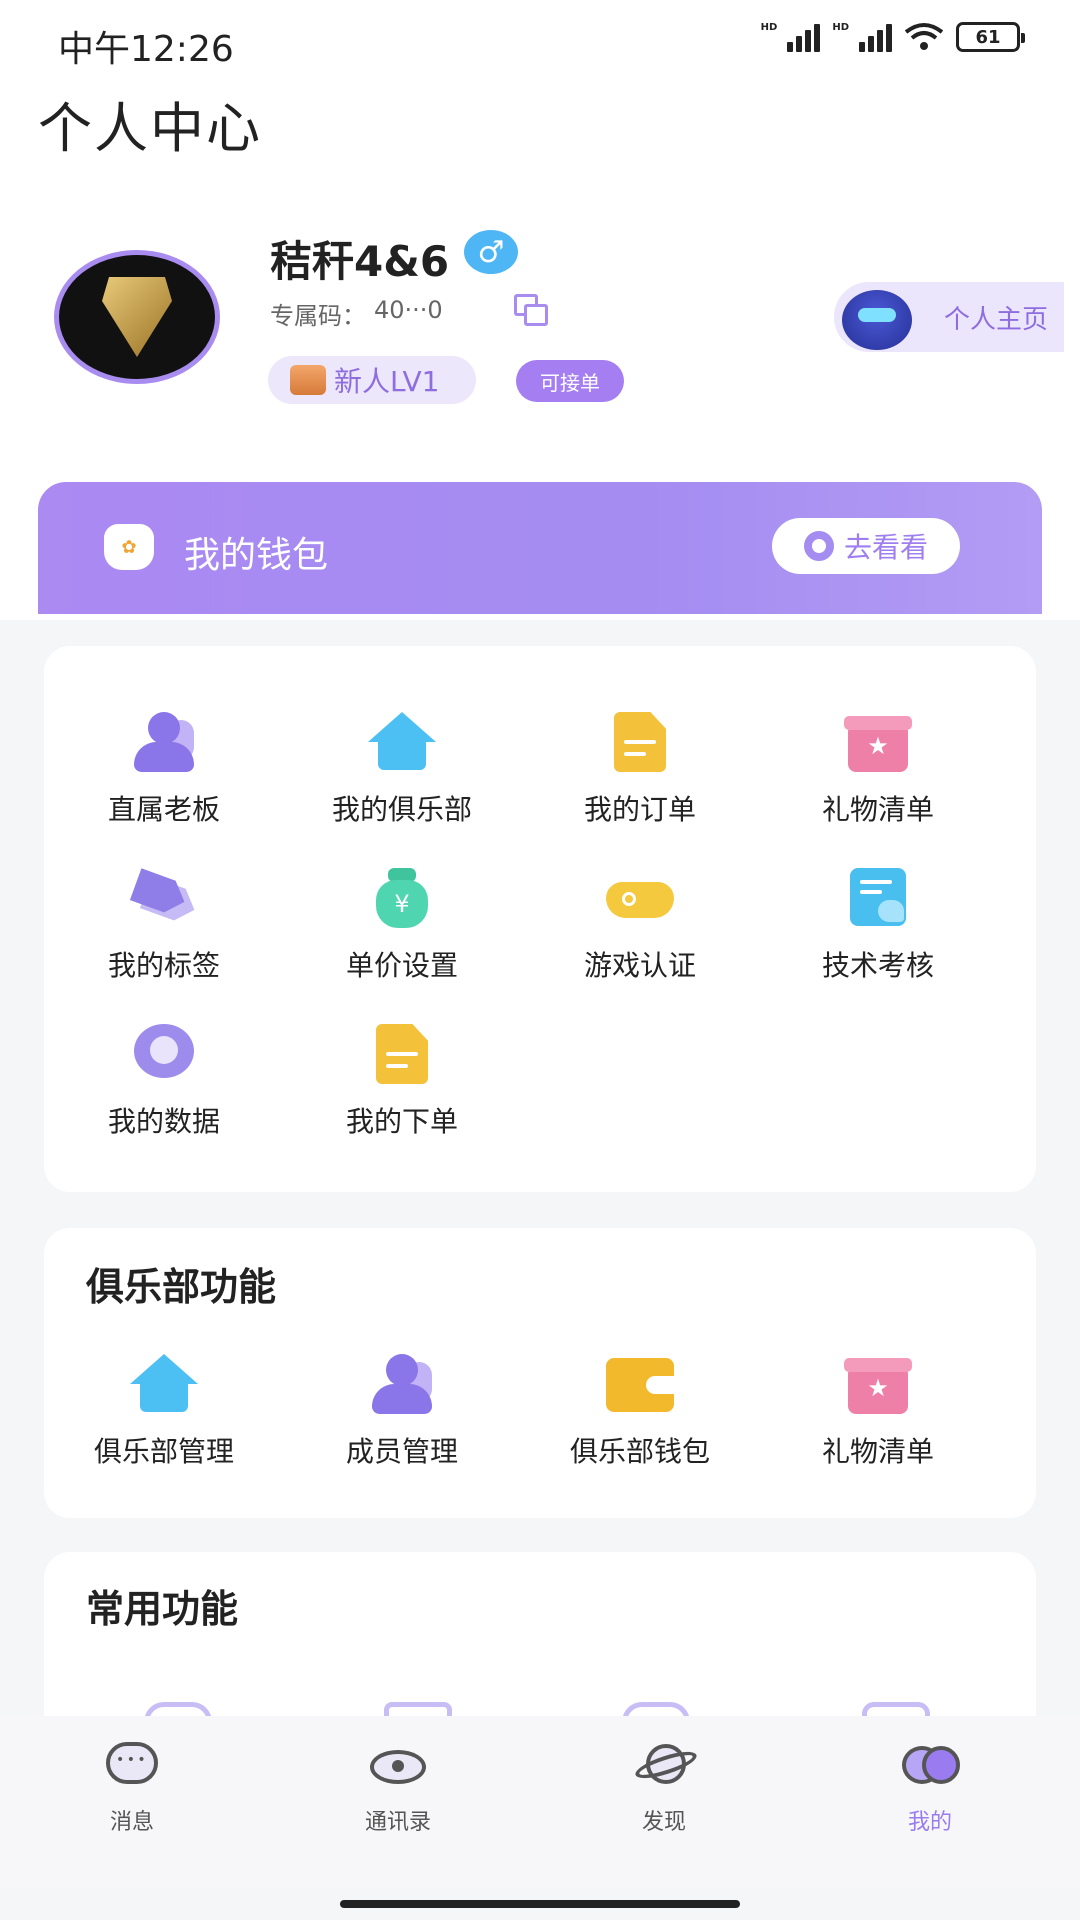  I want to click on status-time: 中午12:26, so click(146, 49).